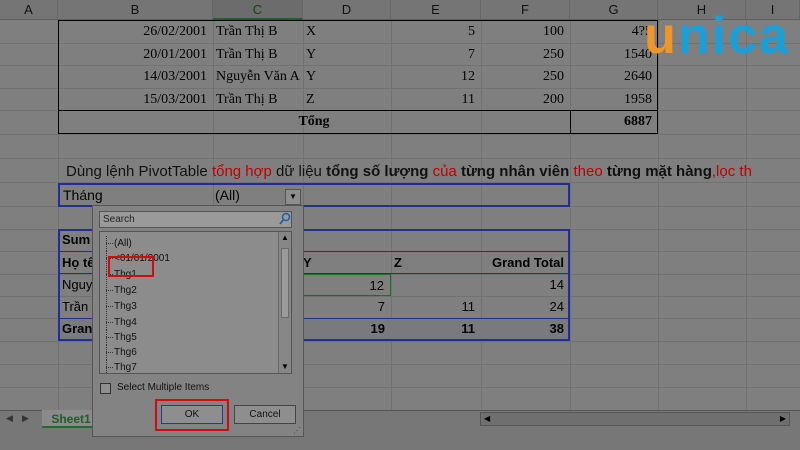  Describe the element at coordinates (614, 77) in the screenshot. I see `total-cell: 2640` at that location.